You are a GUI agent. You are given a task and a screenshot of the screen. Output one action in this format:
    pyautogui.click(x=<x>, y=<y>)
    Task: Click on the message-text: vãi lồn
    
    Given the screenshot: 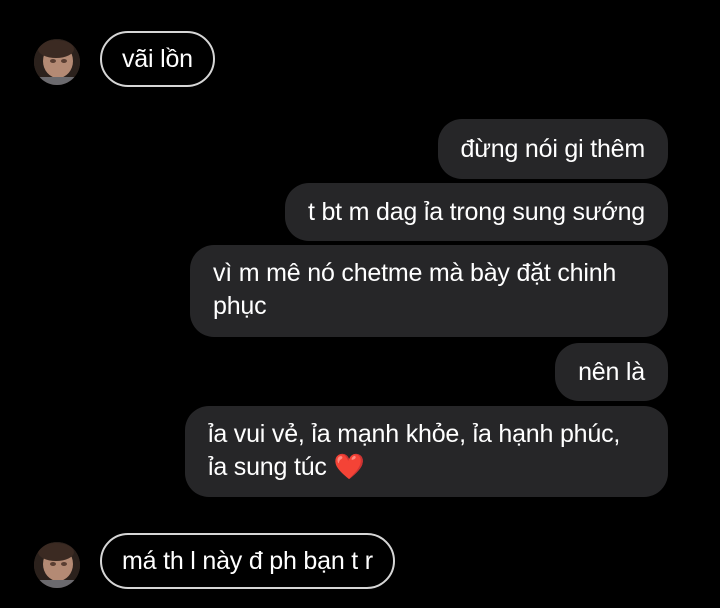 What is the action you would take?
    pyautogui.click(x=157, y=58)
    